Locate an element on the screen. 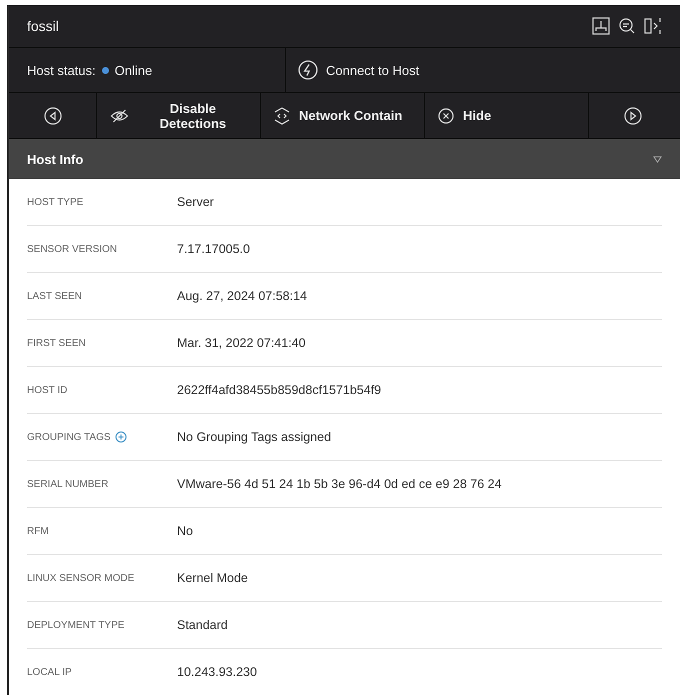  next-icon is located at coordinates (633, 115).